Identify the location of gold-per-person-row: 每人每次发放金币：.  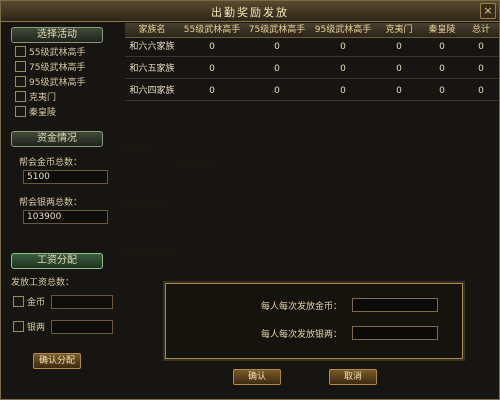
(314, 305).